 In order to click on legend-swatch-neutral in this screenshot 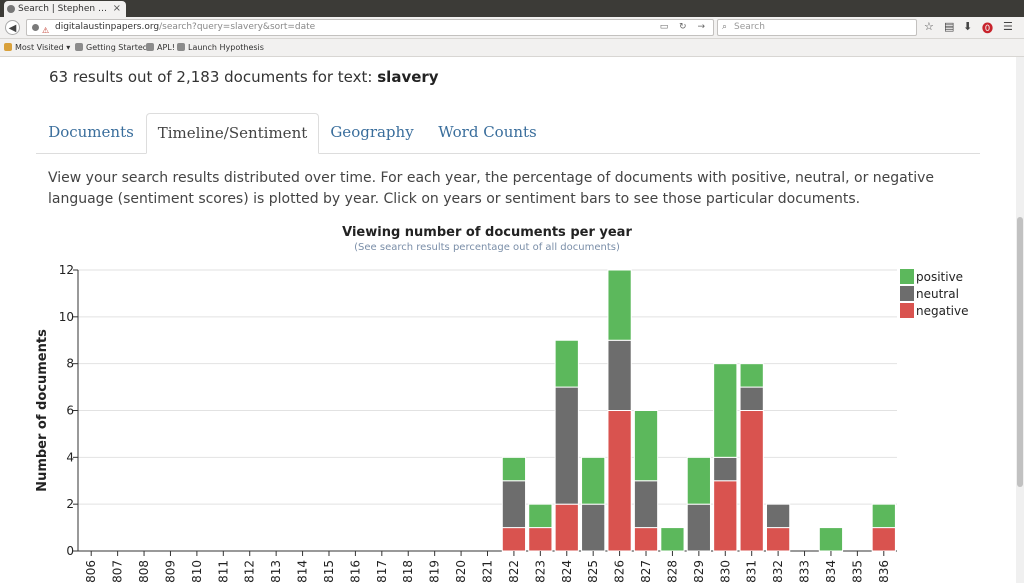, I will do `click(907, 293)`.